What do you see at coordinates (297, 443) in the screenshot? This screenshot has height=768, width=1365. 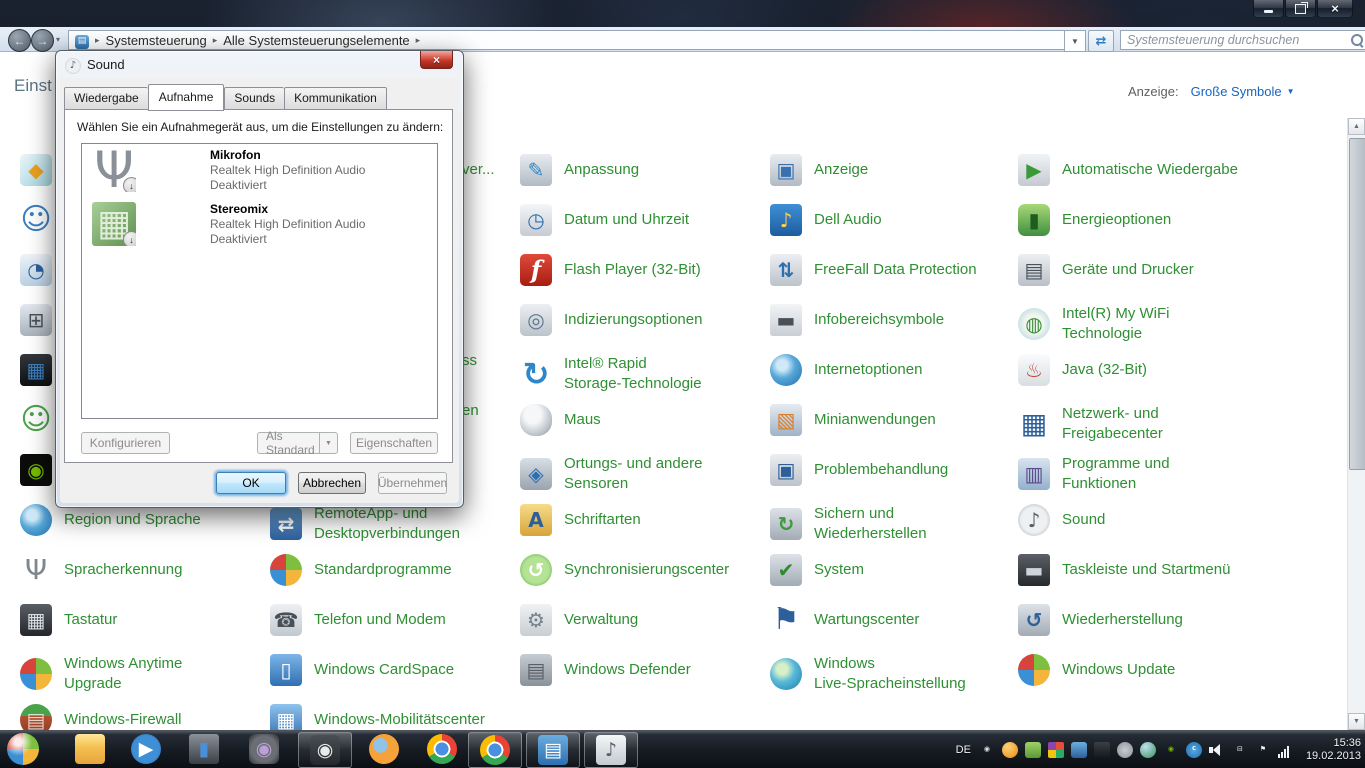 I see `set-default-button: Als Standard ▼` at bounding box center [297, 443].